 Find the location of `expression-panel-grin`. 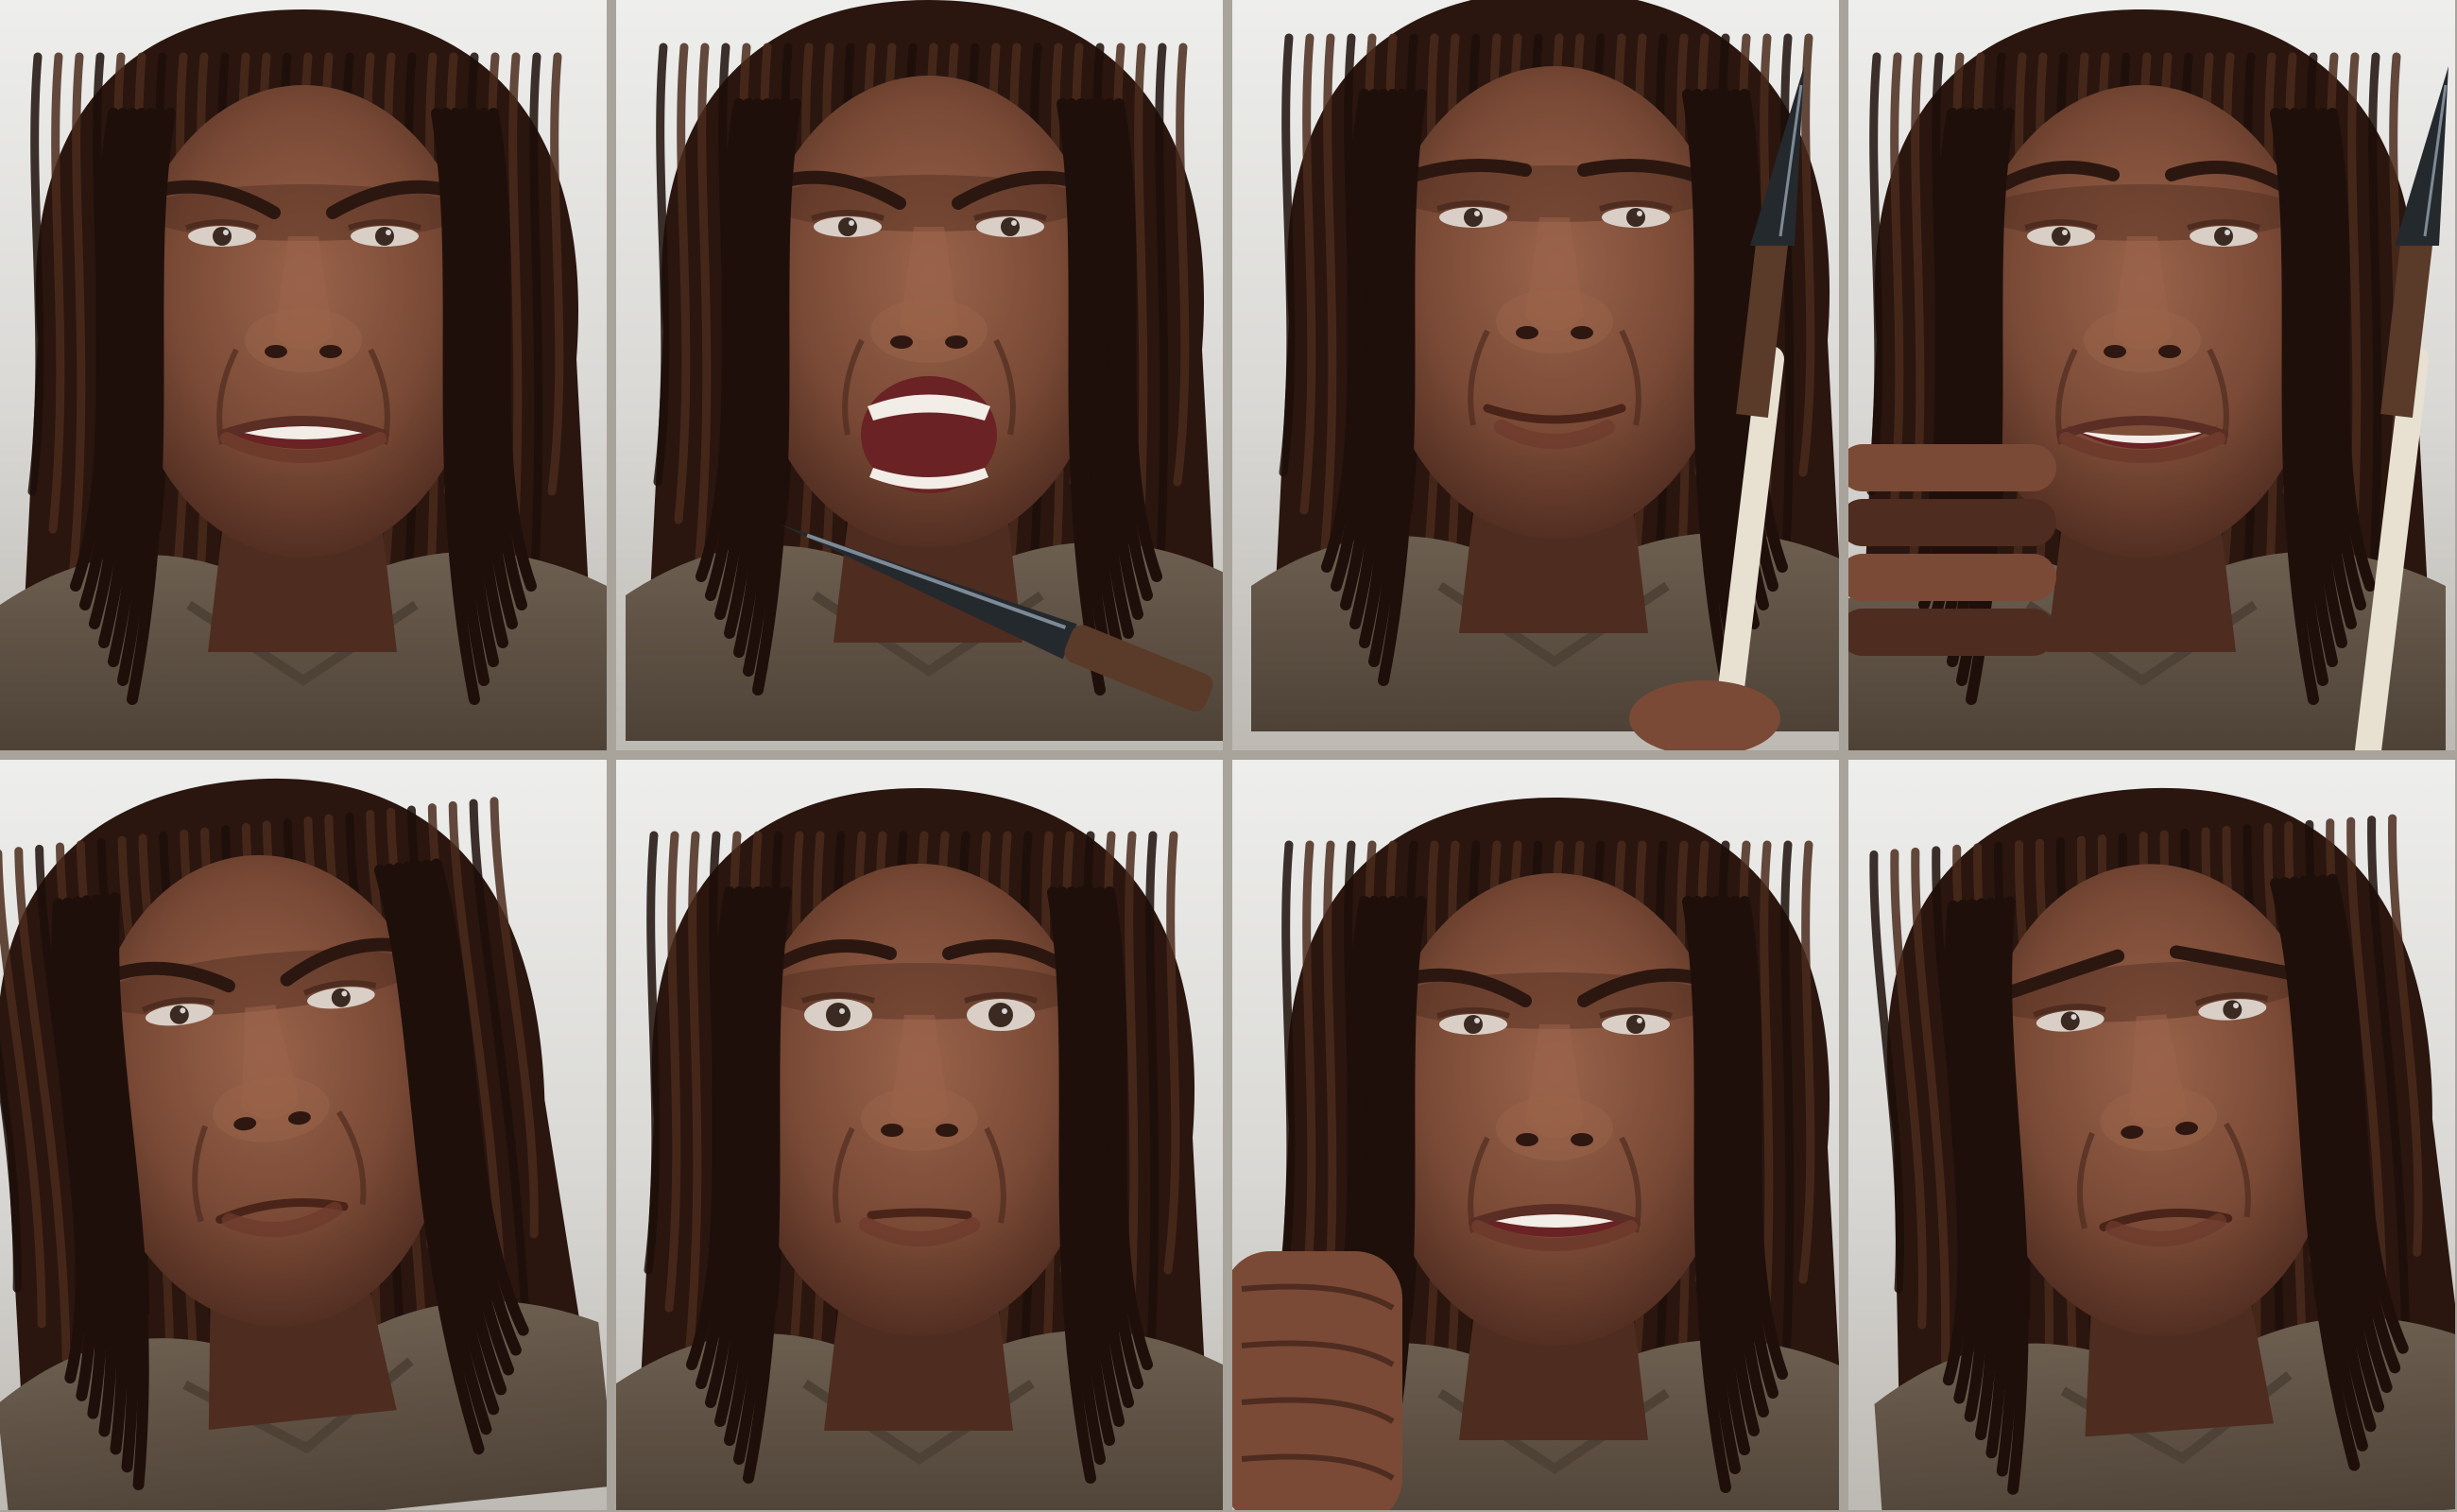

expression-panel-grin is located at coordinates (2151, 375).